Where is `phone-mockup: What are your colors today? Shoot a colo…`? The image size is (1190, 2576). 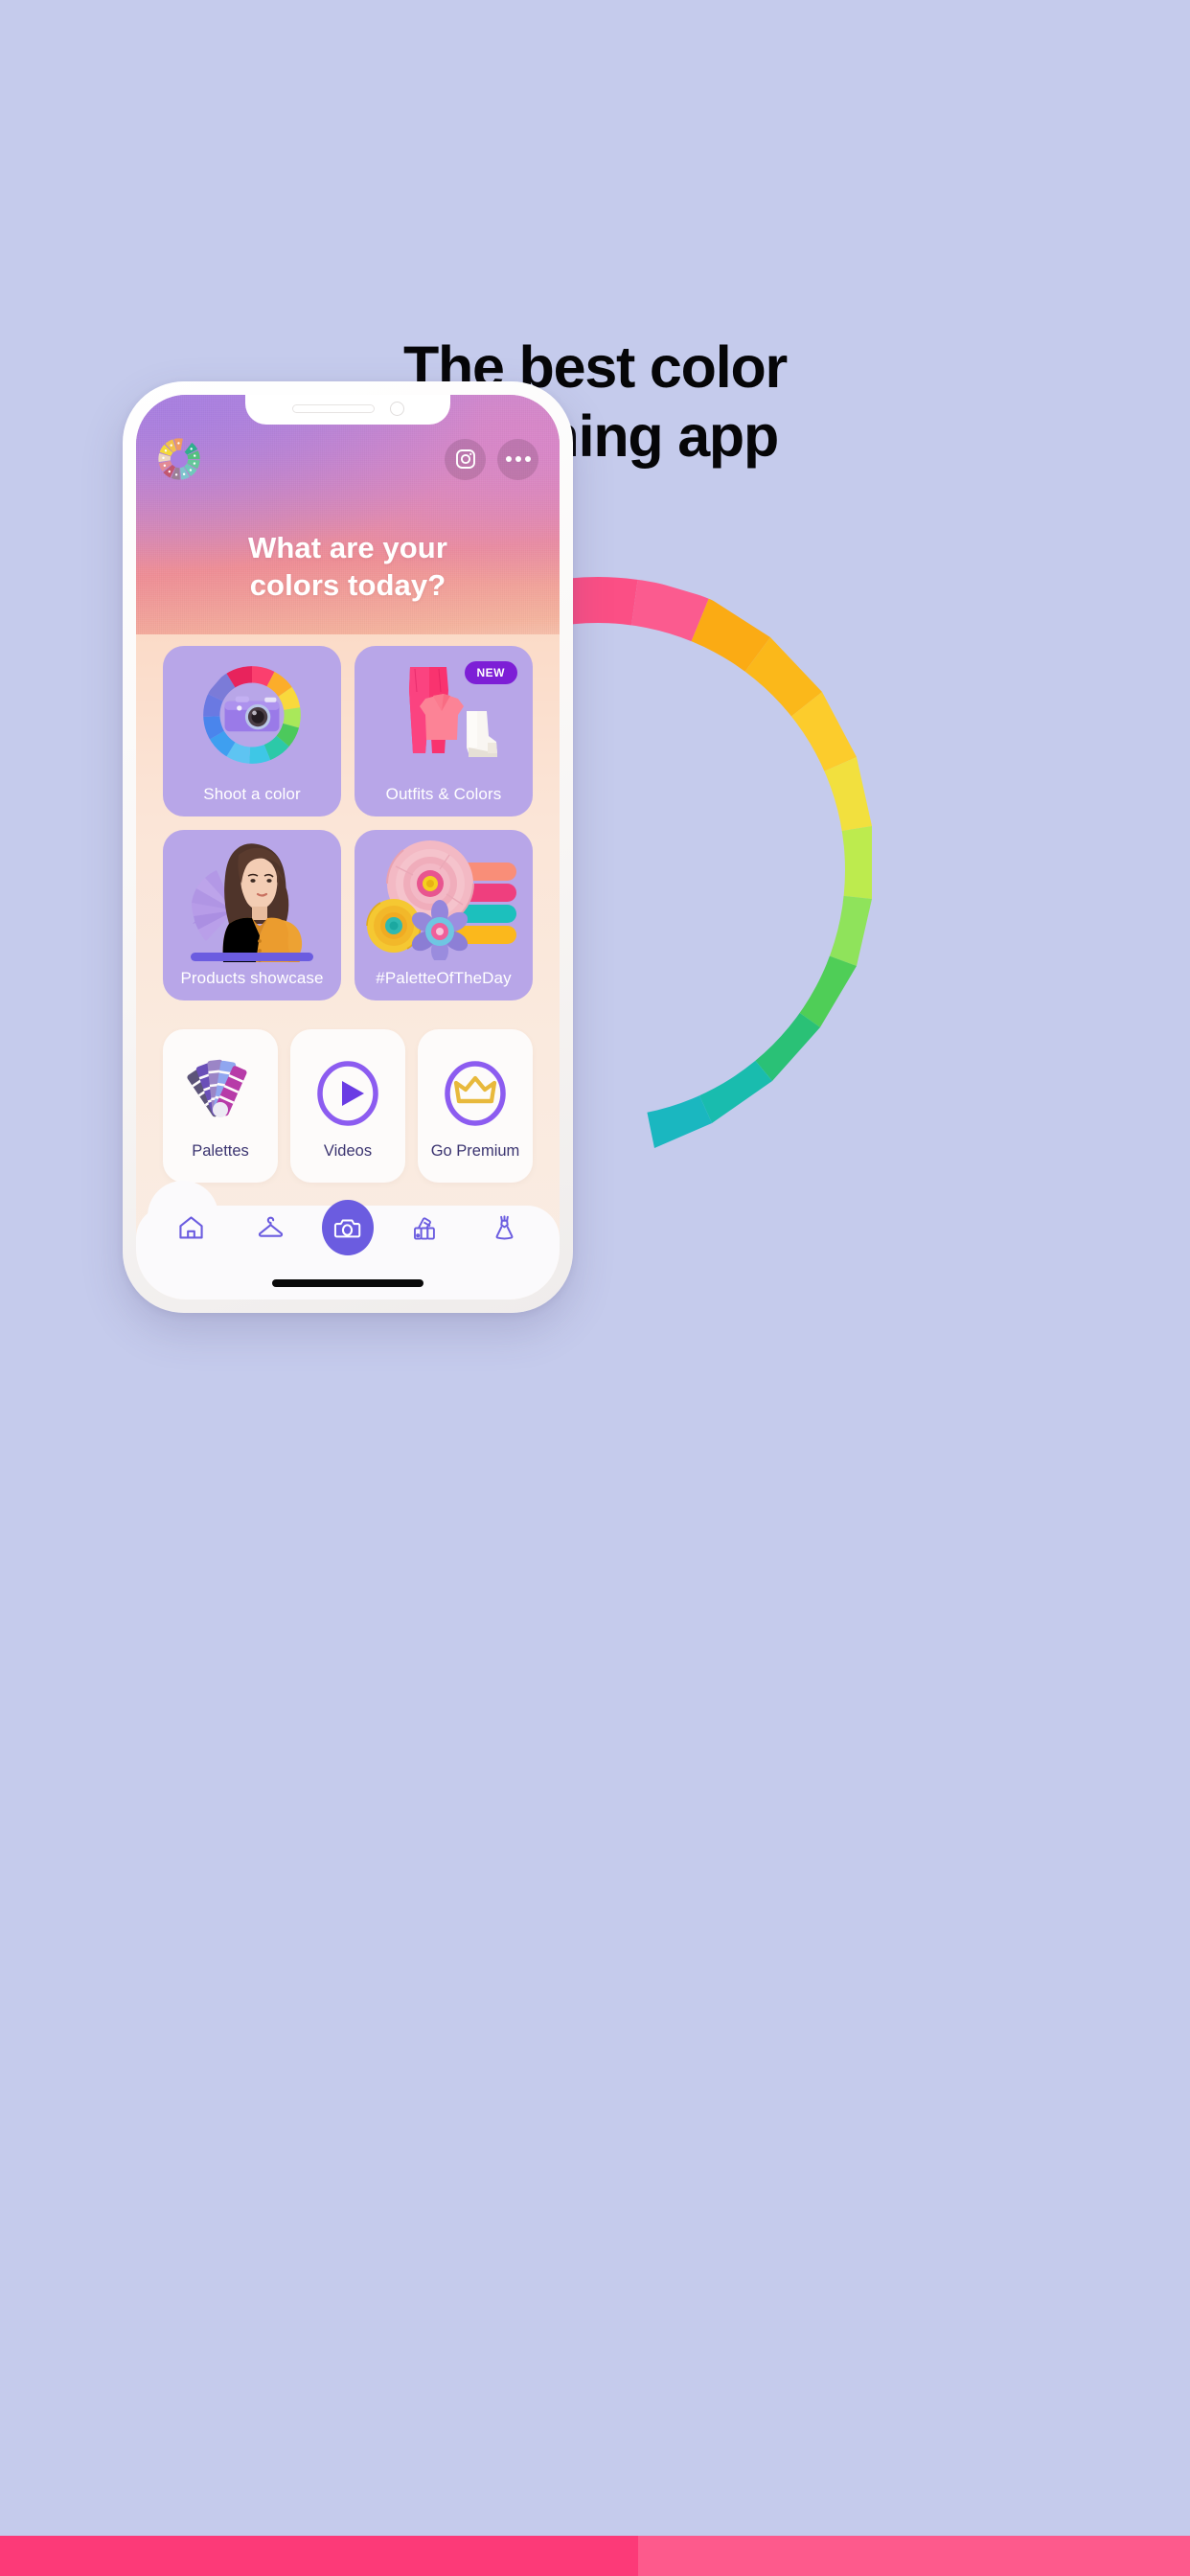
phone-mockup: What are your colors today? Shoot a colo… is located at coordinates (348, 847).